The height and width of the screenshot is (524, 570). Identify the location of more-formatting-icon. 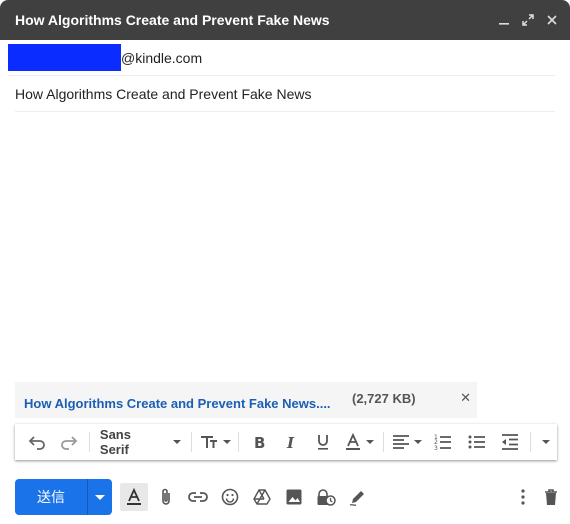
(546, 442).